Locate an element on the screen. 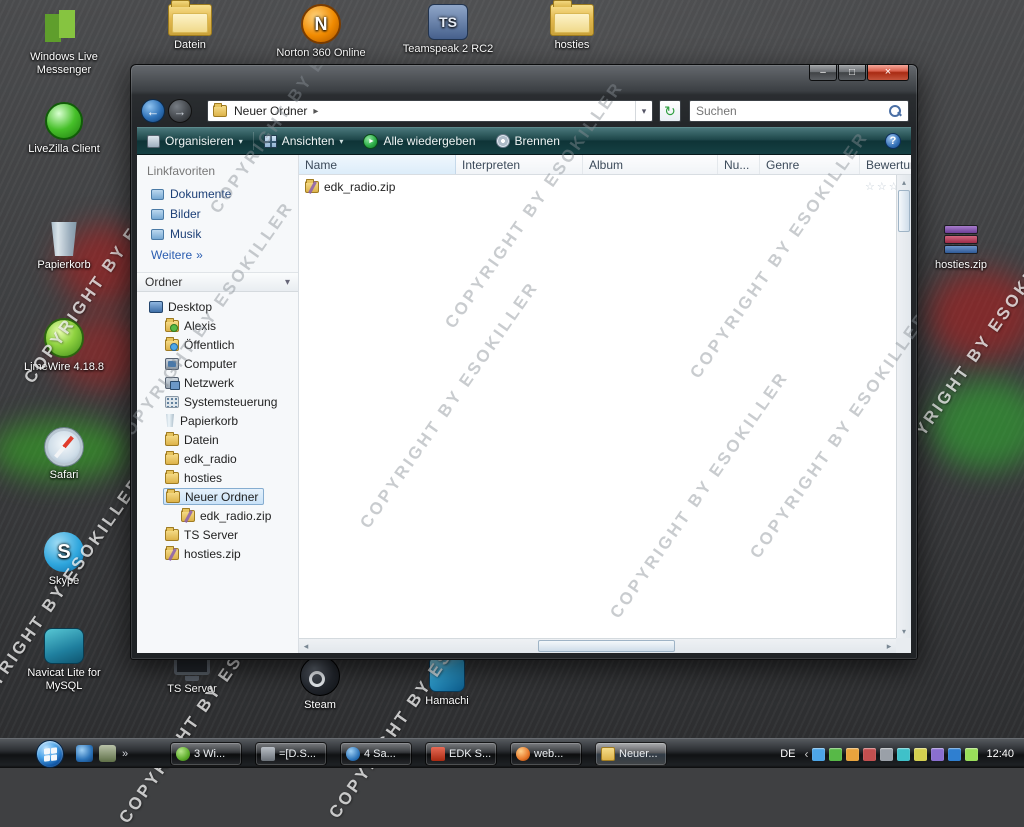 This screenshot has width=1024, height=827. volume-icon is located at coordinates (972, 754).